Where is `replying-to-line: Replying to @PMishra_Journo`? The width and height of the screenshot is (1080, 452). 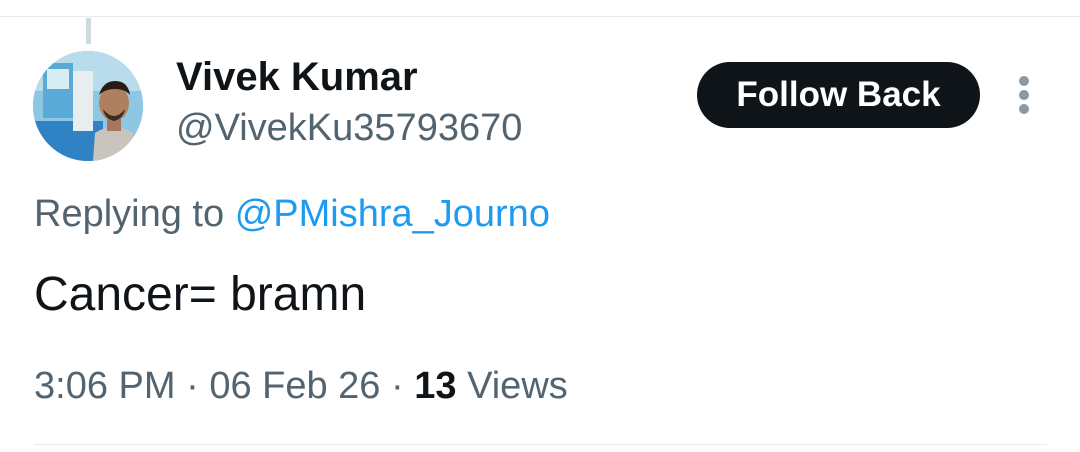 replying-to-line: Replying to @PMishra_Journo is located at coordinates (292, 214).